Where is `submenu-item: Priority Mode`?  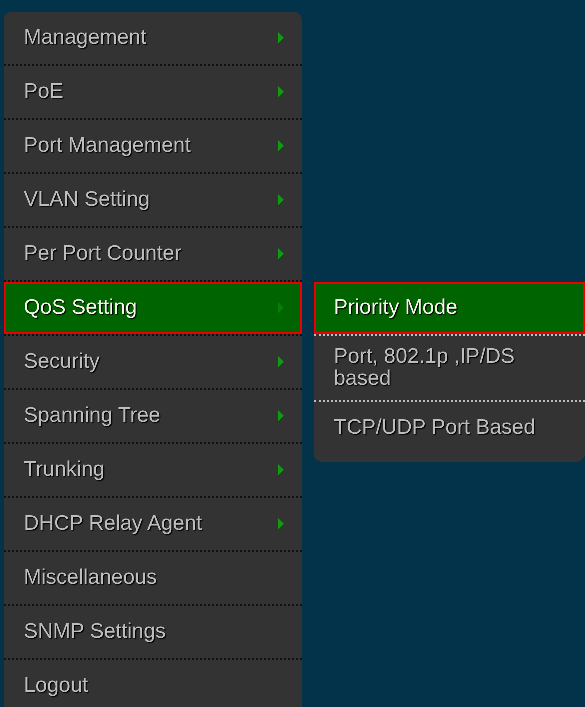
submenu-item: Priority Mode is located at coordinates (449, 308).